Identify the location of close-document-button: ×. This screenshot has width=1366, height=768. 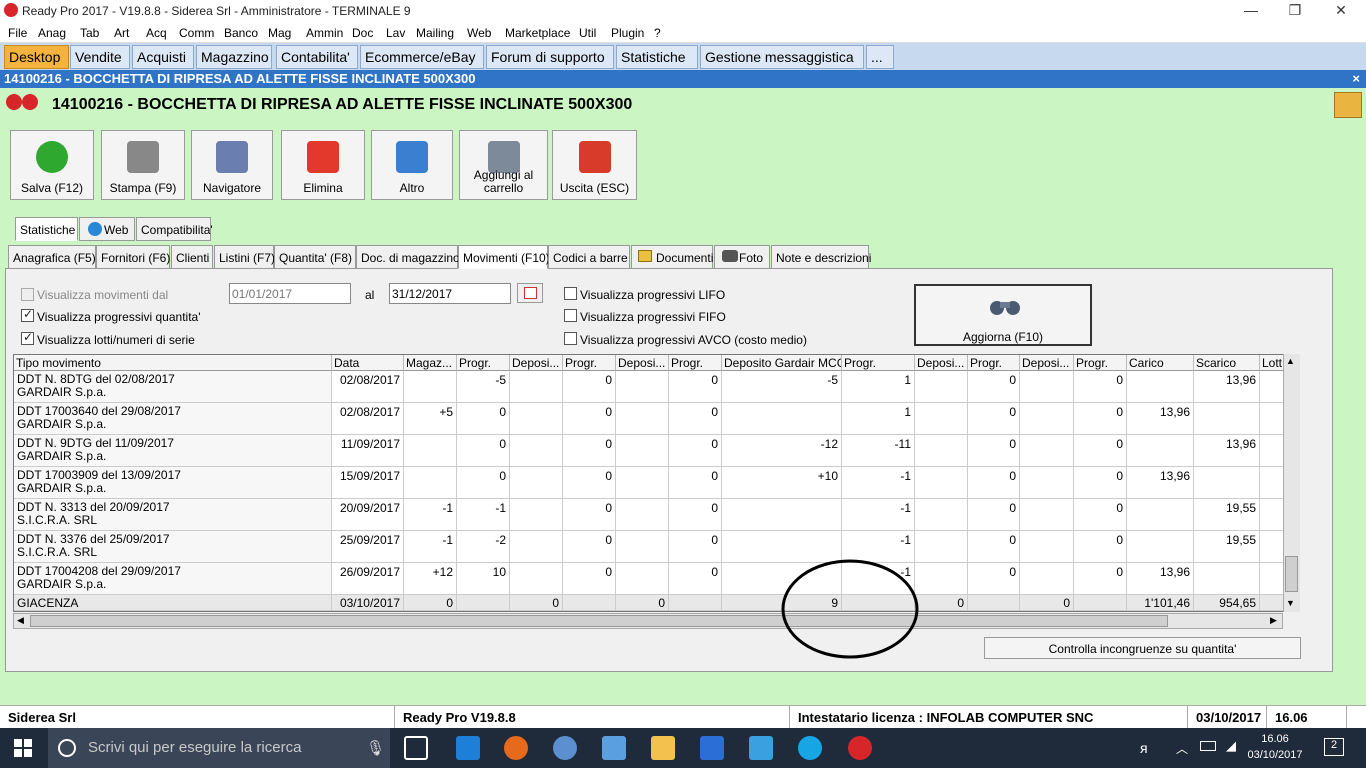
(1356, 78).